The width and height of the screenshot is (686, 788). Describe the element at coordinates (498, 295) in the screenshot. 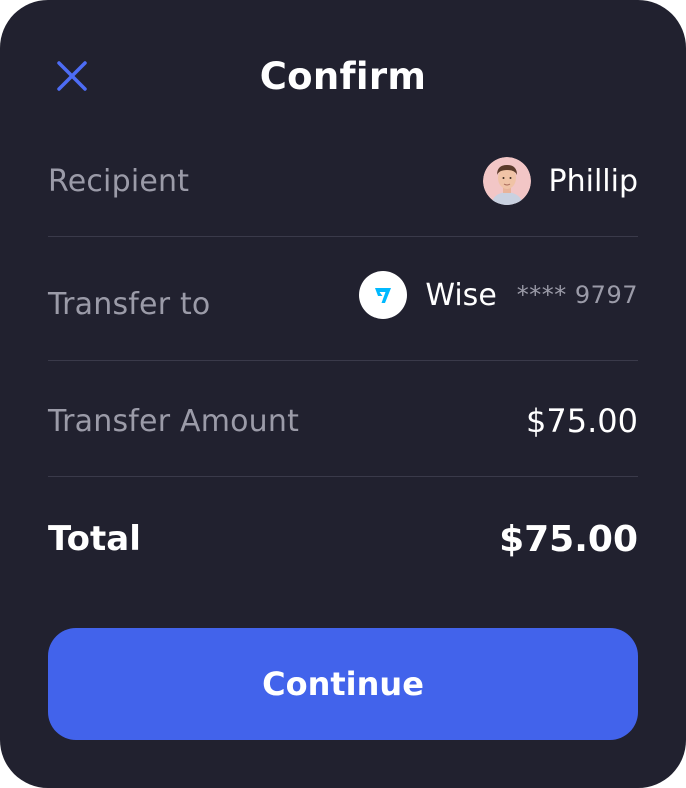

I see `transfer-to-value: Wise **** 9797` at that location.